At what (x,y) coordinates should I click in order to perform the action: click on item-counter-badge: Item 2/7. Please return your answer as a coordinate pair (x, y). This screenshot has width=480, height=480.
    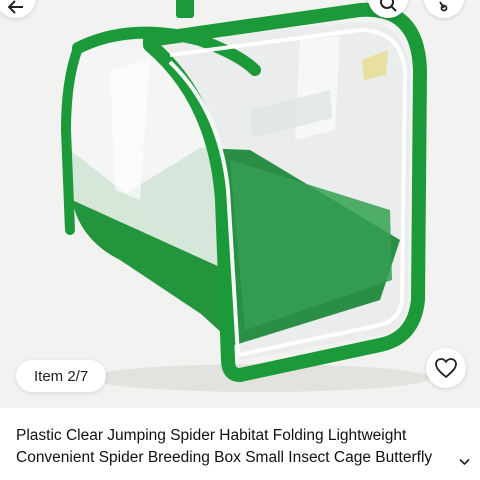
    Looking at the image, I should click on (61, 376).